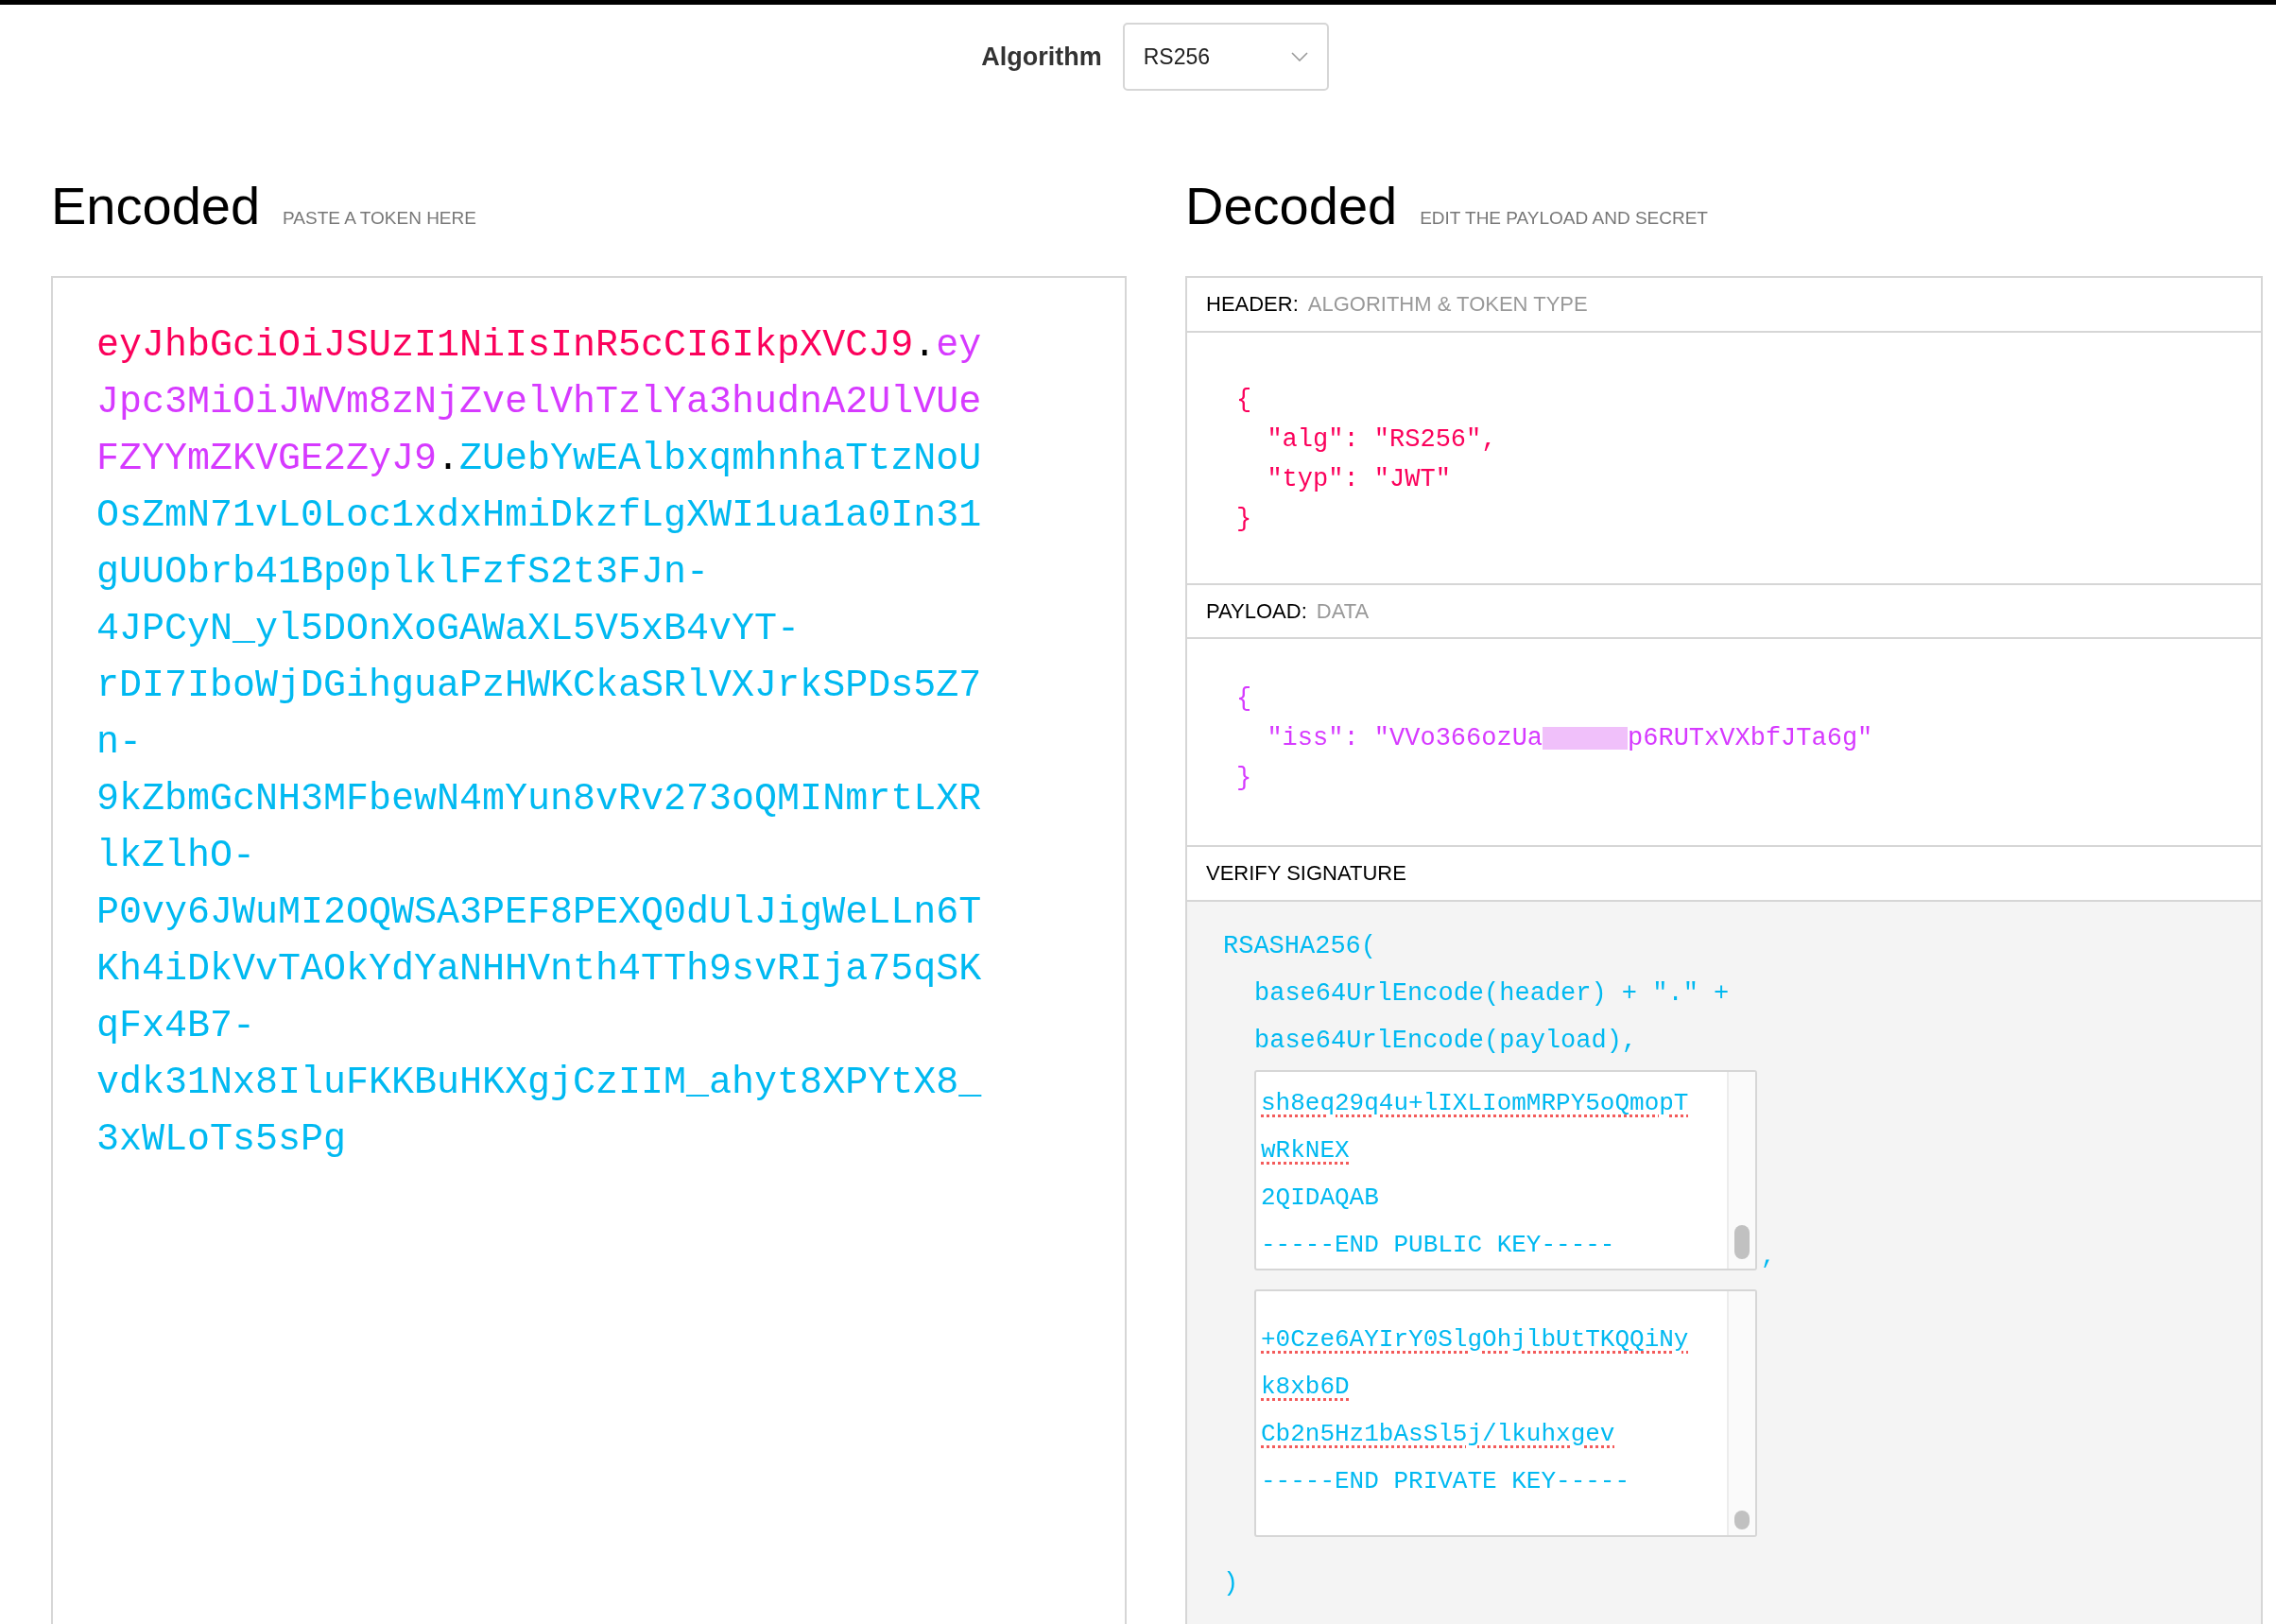  What do you see at coordinates (1300, 946) in the screenshot?
I see `code-line: RSASHA256(` at bounding box center [1300, 946].